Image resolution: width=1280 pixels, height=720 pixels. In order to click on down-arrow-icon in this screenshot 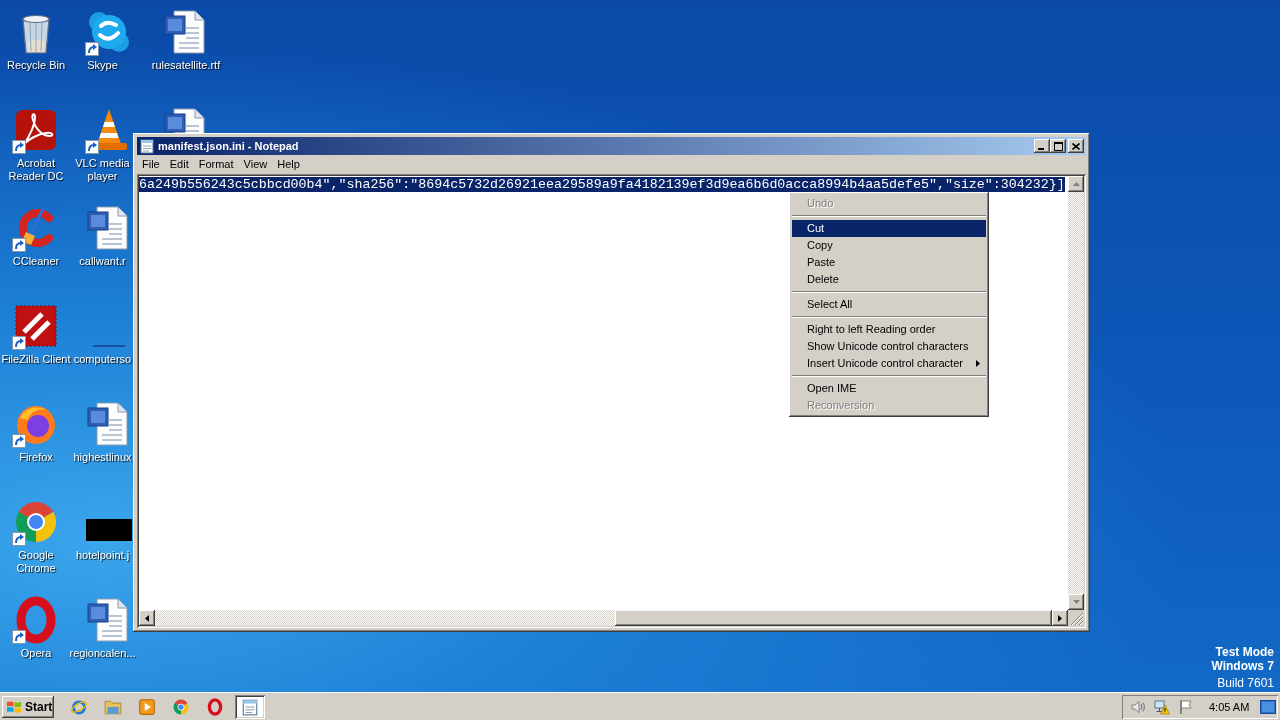, I will do `click(1076, 602)`.